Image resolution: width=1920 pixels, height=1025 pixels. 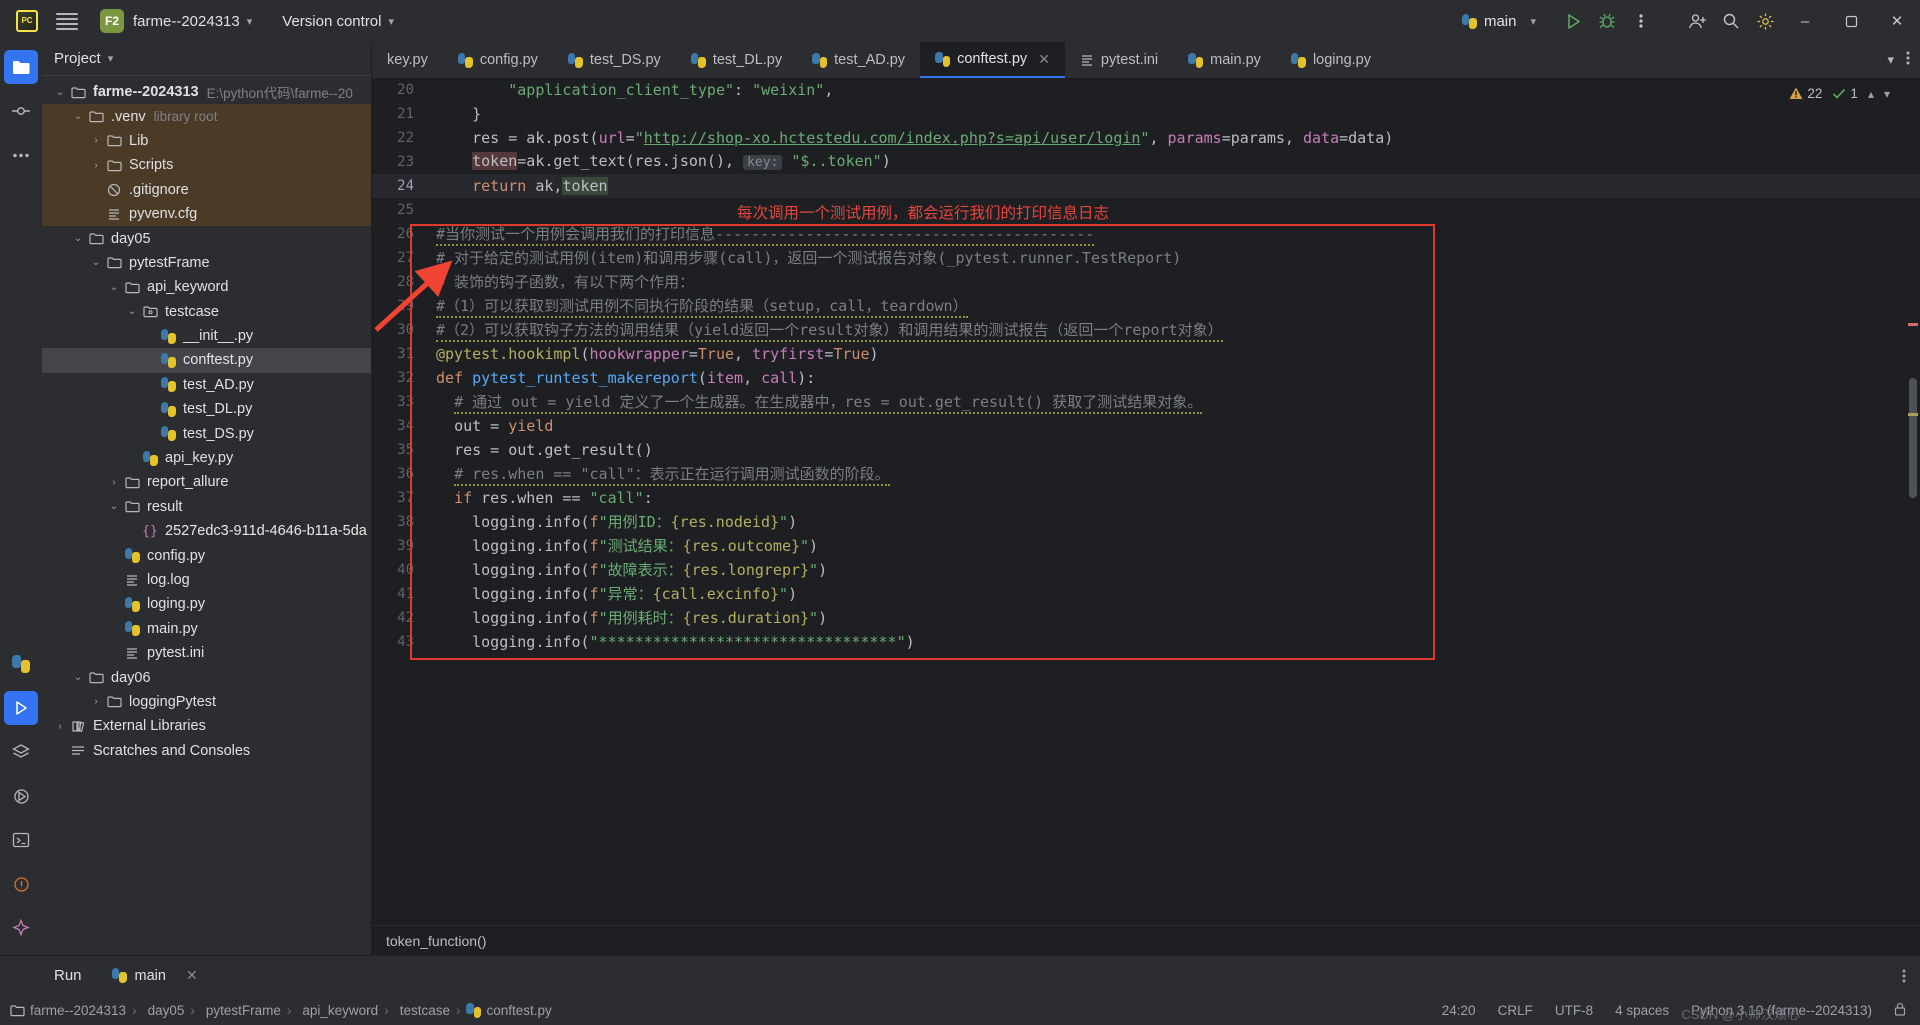 I want to click on services-icon, so click(x=21, y=752).